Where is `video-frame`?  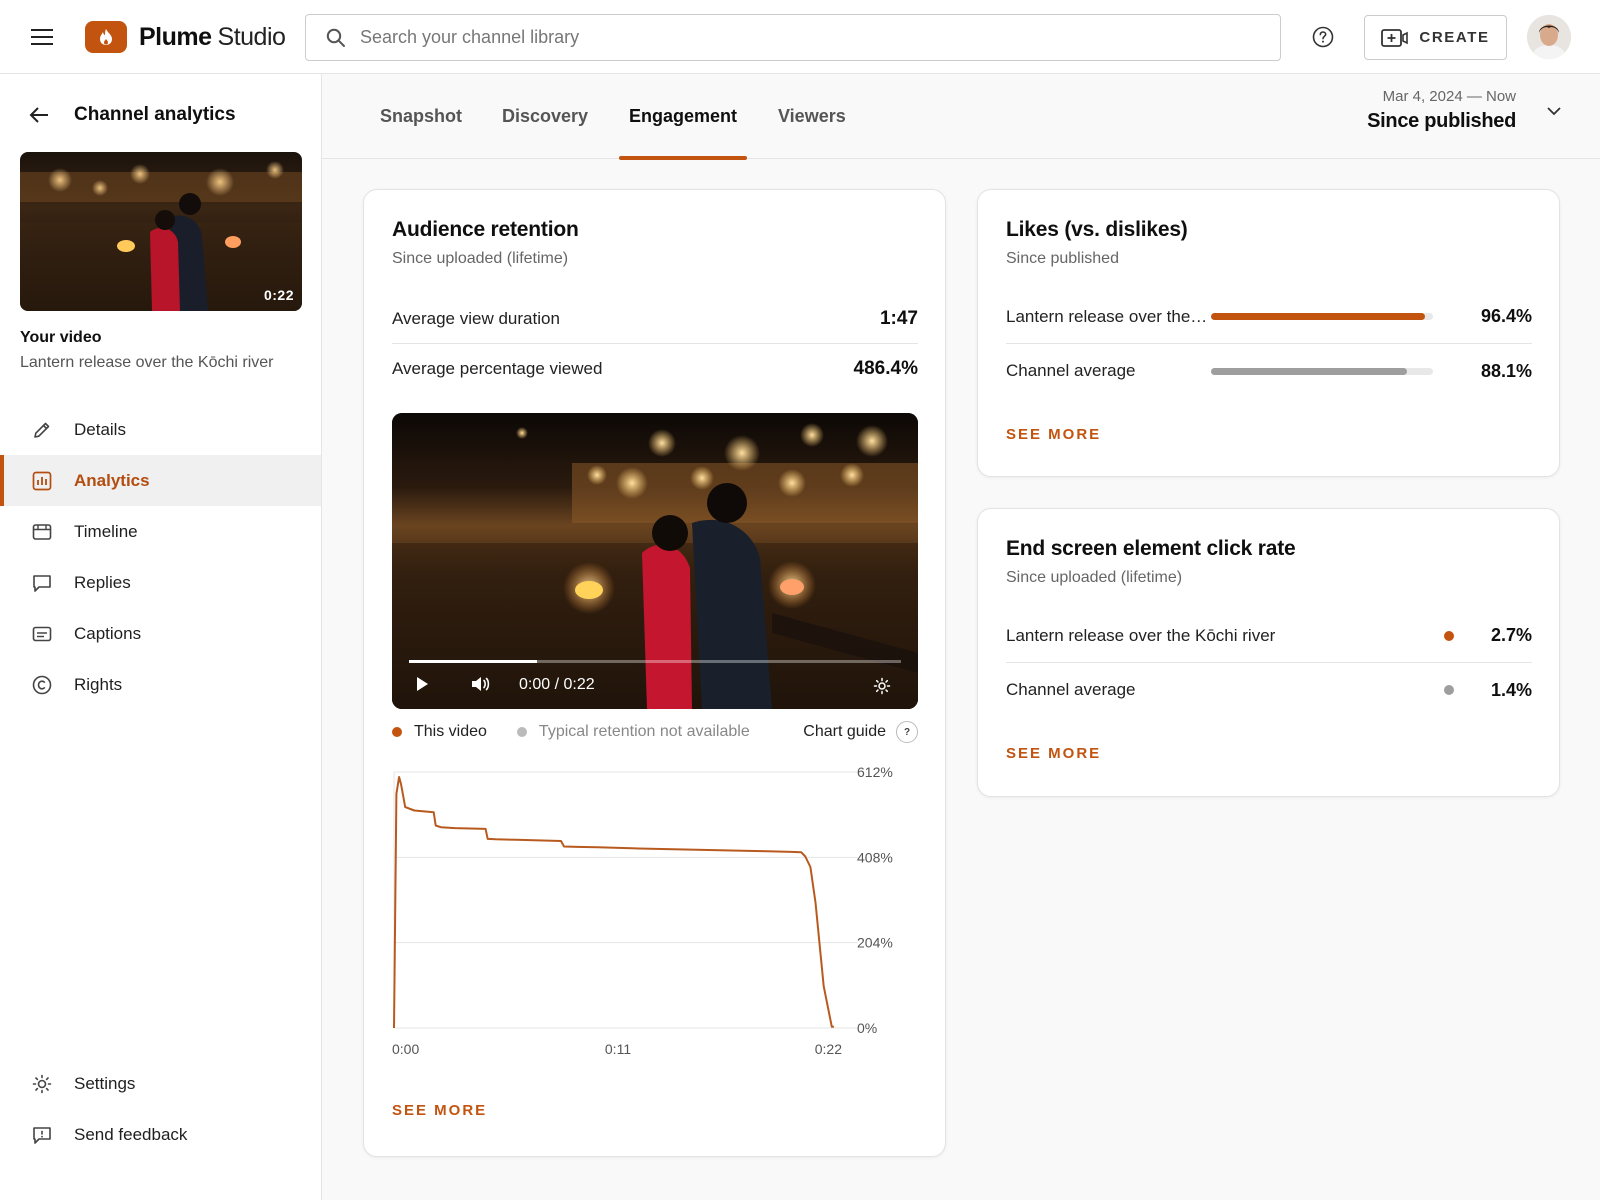
video-frame is located at coordinates (655, 561).